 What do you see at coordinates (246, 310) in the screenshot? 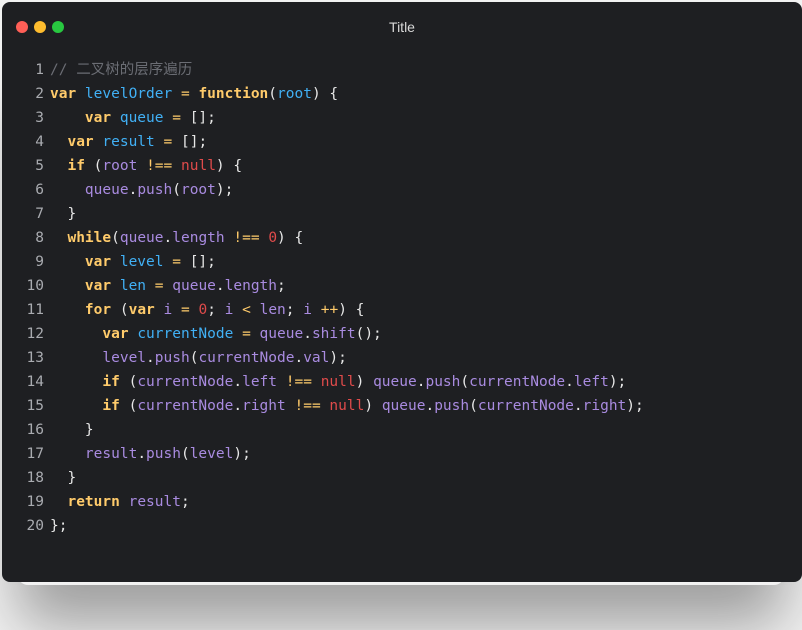
I see `code-token: <` at bounding box center [246, 310].